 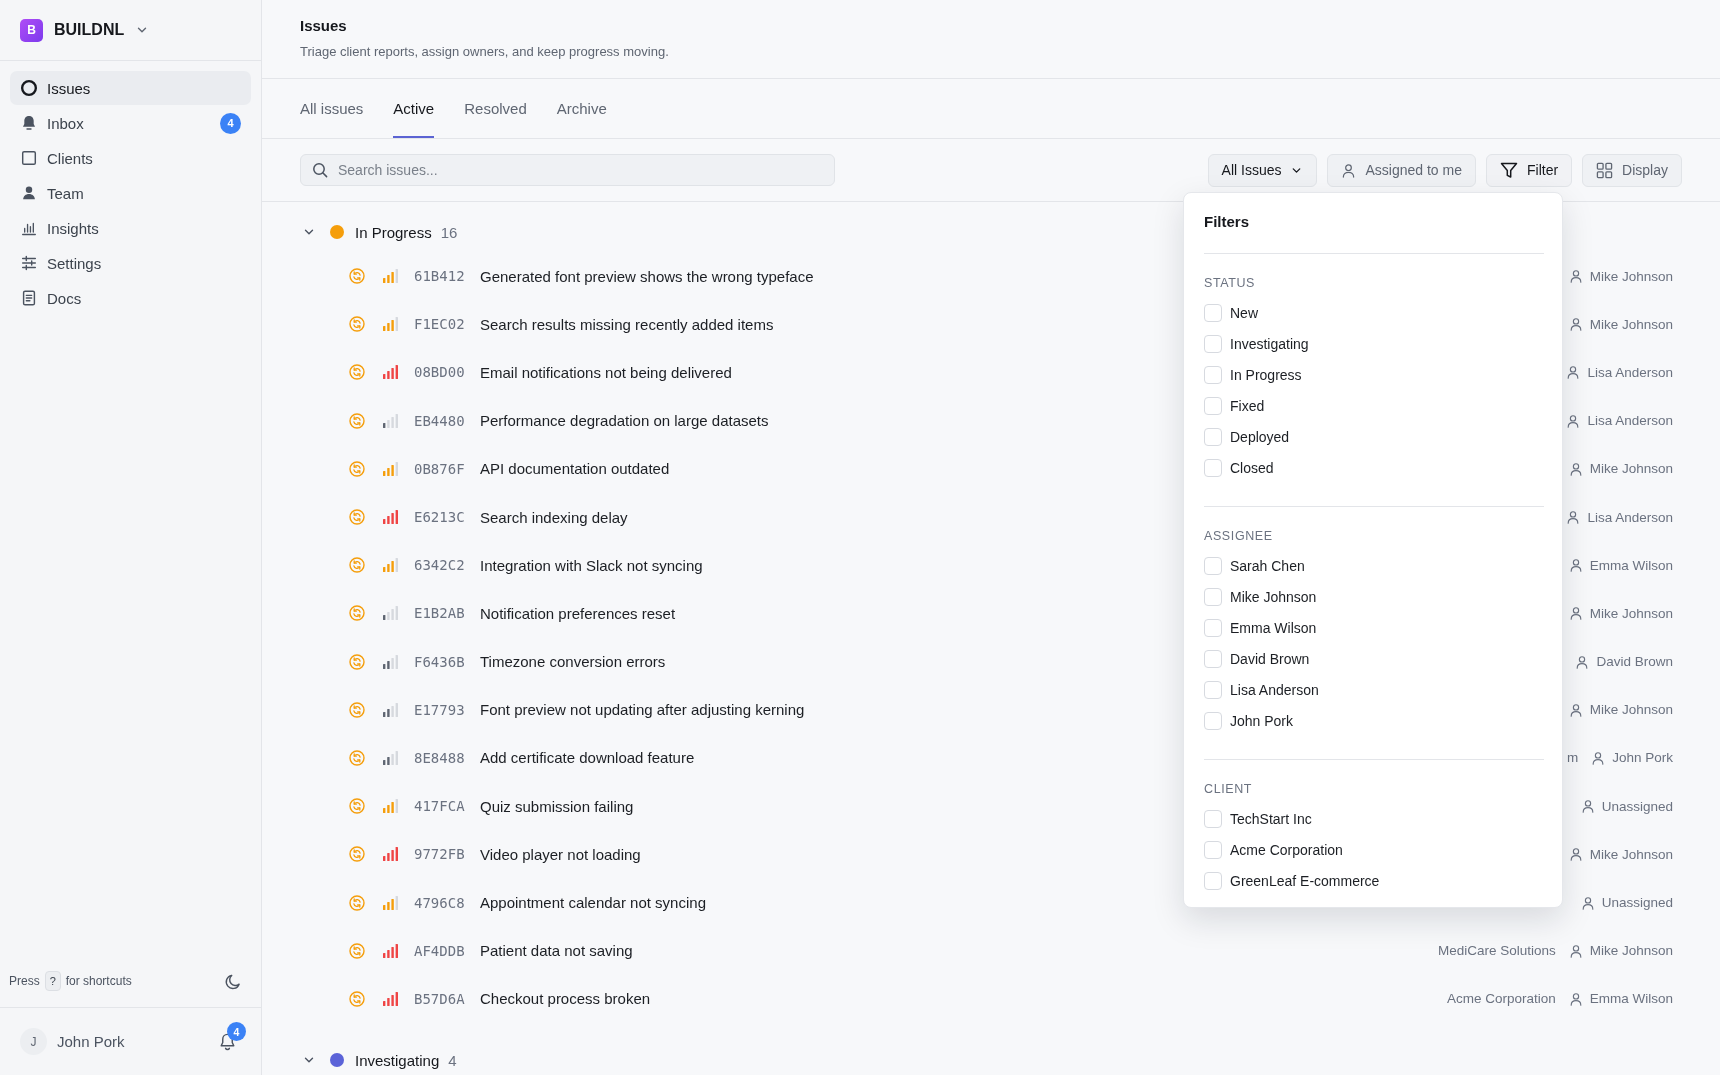 I want to click on hint-text: Press, so click(x=24, y=981).